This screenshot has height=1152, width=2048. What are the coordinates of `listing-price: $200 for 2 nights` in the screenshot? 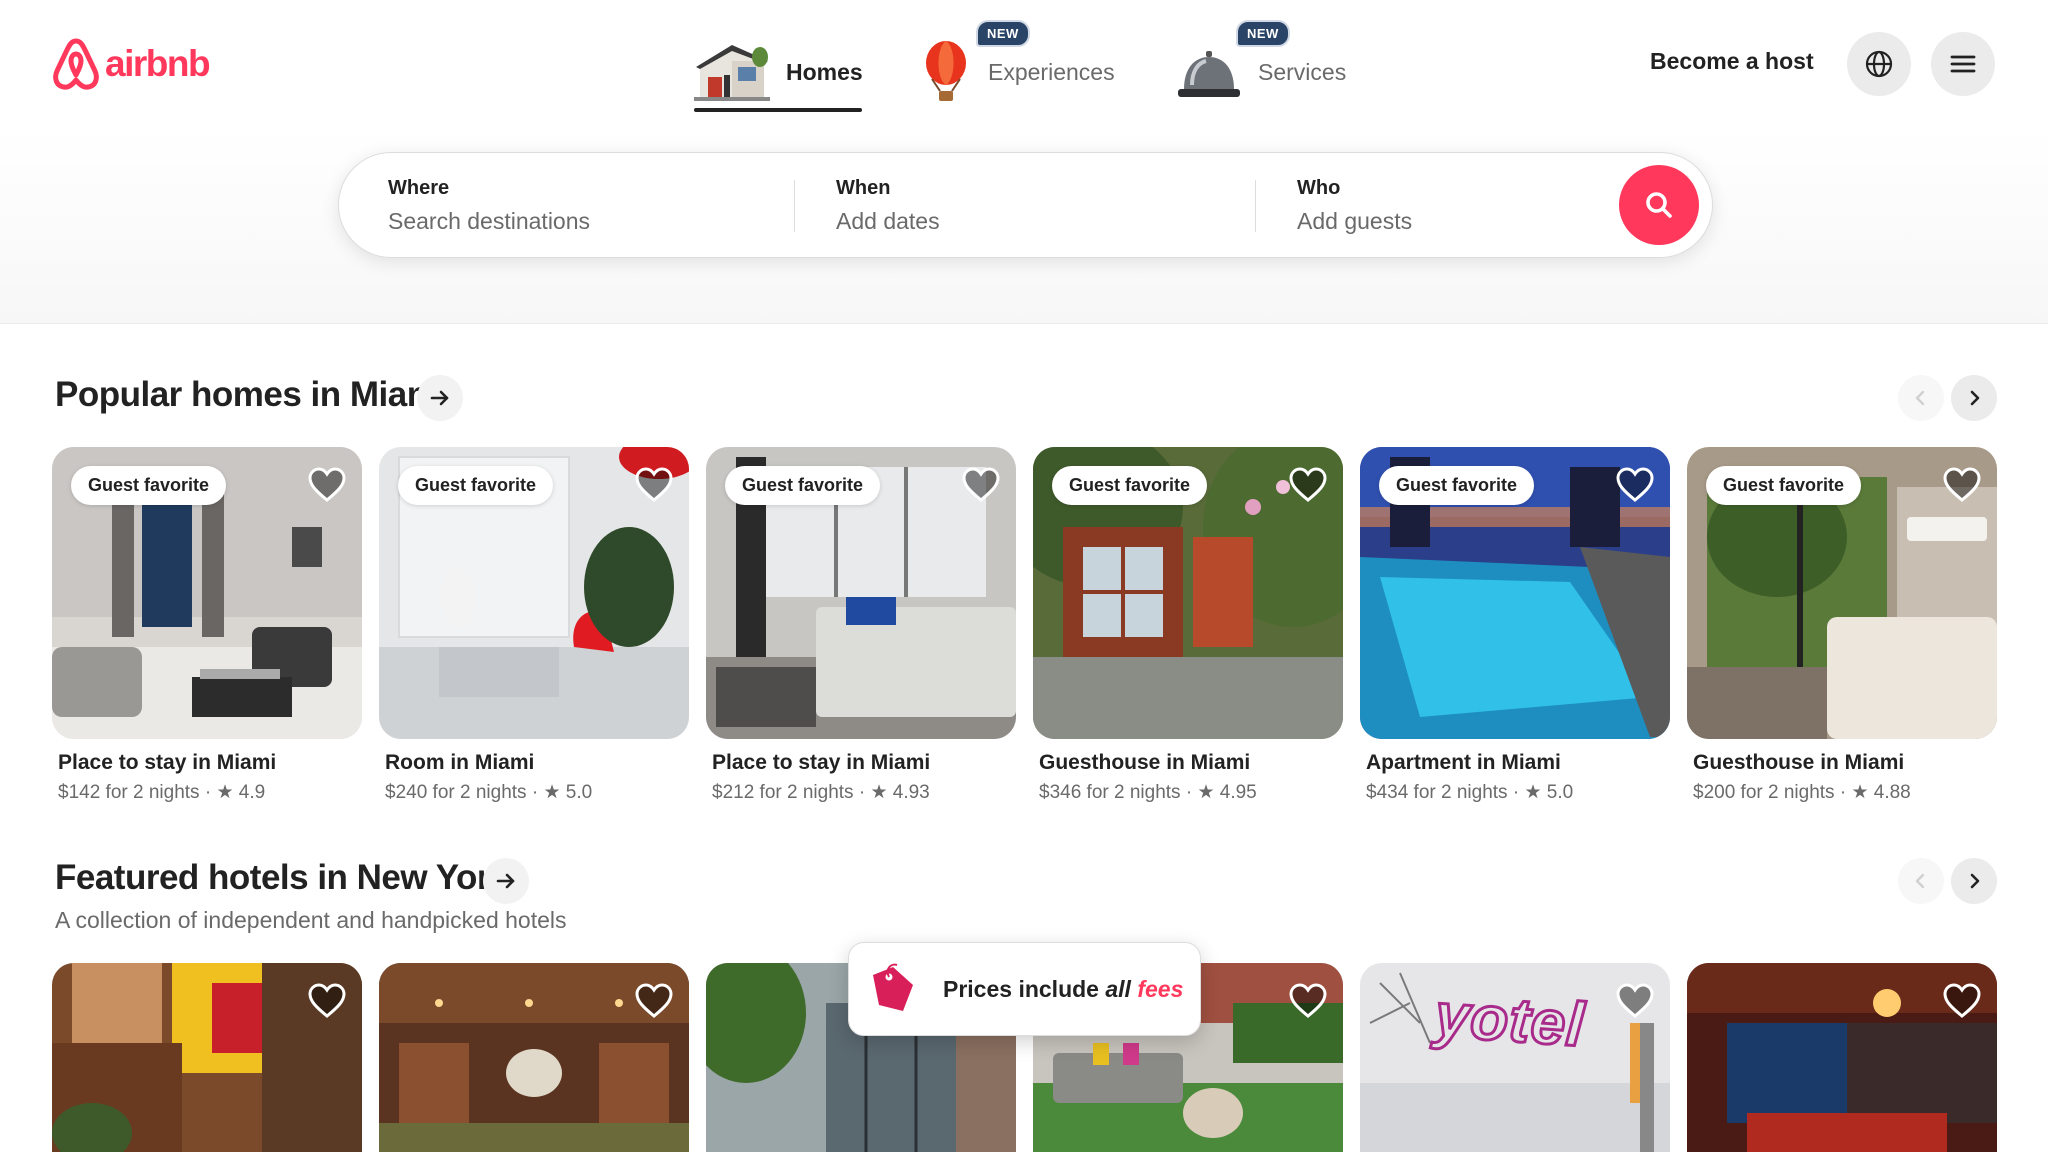 It's located at (1764, 792).